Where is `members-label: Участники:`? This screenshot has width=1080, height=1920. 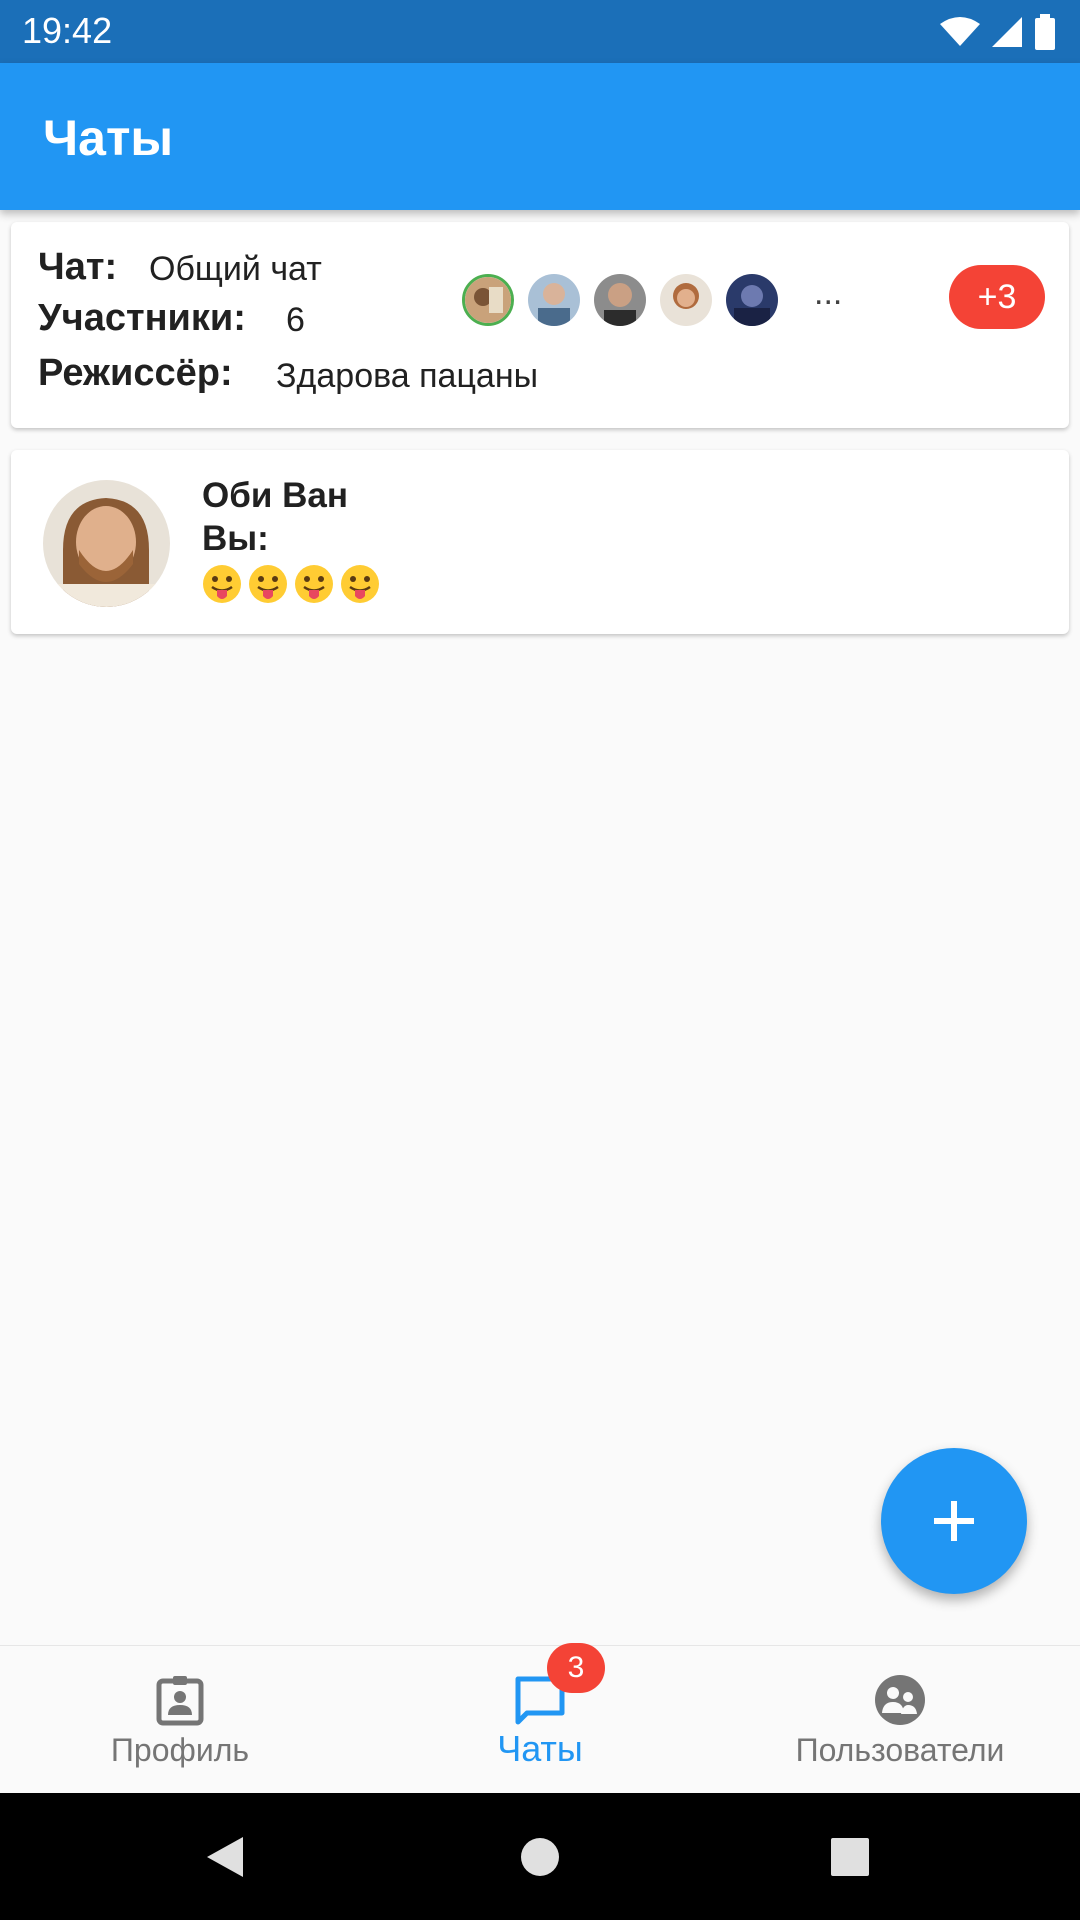
members-label: Участники: is located at coordinates (142, 318).